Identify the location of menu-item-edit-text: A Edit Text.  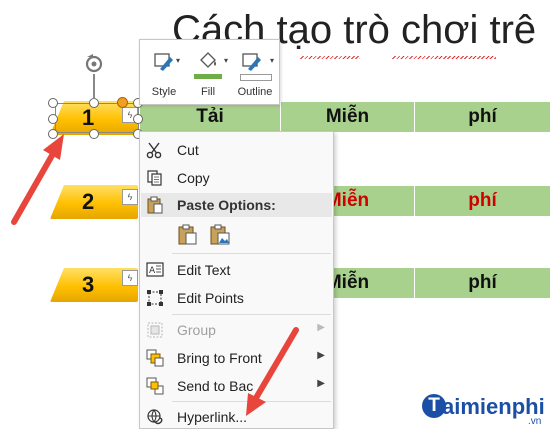
(236, 270).